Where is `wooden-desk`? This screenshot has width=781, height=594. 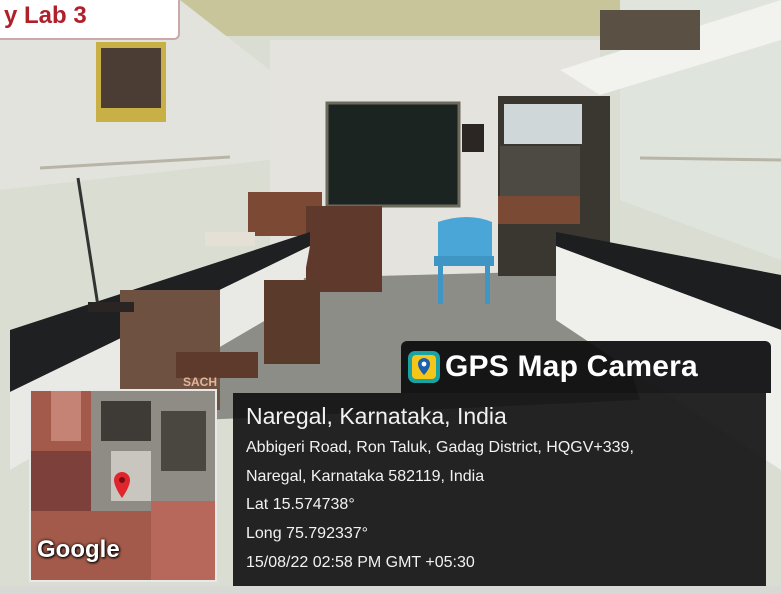 wooden-desk is located at coordinates (344, 249).